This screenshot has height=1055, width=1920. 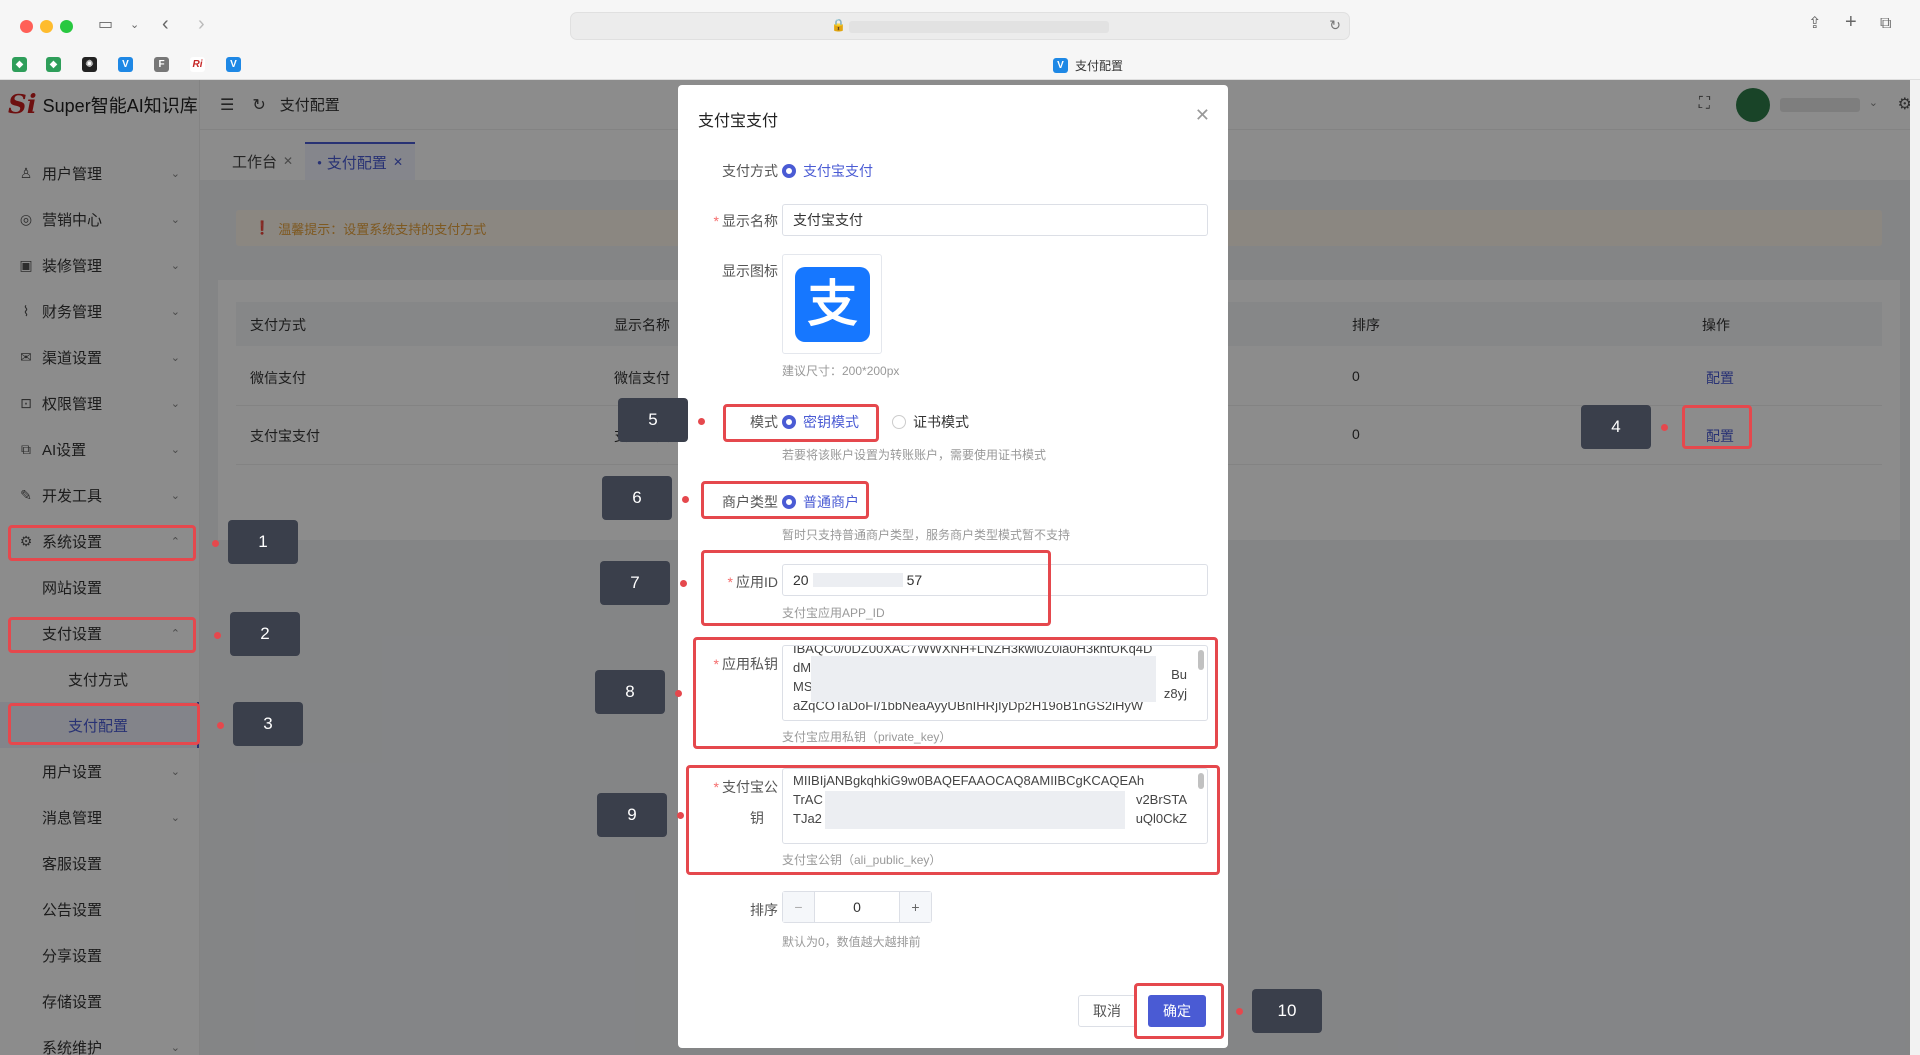 What do you see at coordinates (630, 692) in the screenshot?
I see `step-badge-8: 8` at bounding box center [630, 692].